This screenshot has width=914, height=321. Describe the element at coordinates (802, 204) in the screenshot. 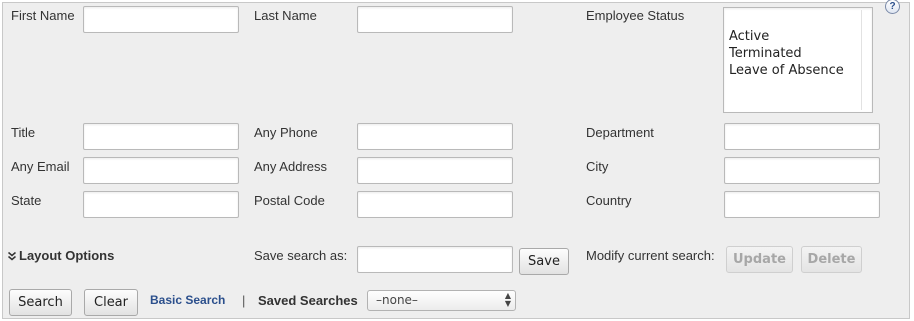

I see `country-field` at that location.